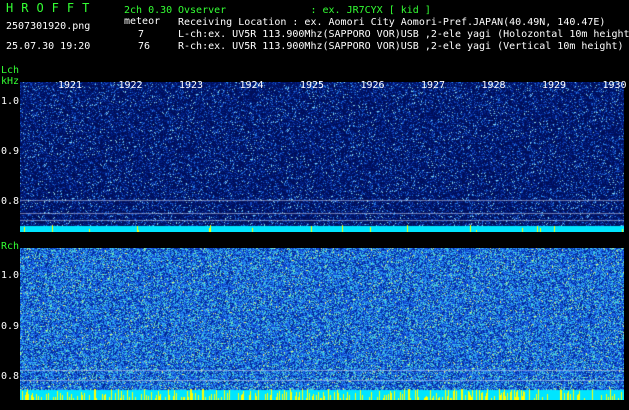 The height and width of the screenshot is (410, 629). I want to click on meteor-label: meteor, so click(142, 21).